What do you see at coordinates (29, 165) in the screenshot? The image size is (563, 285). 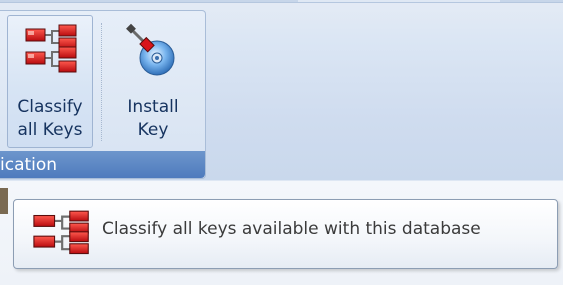 I see `group-caption-label: ication` at bounding box center [29, 165].